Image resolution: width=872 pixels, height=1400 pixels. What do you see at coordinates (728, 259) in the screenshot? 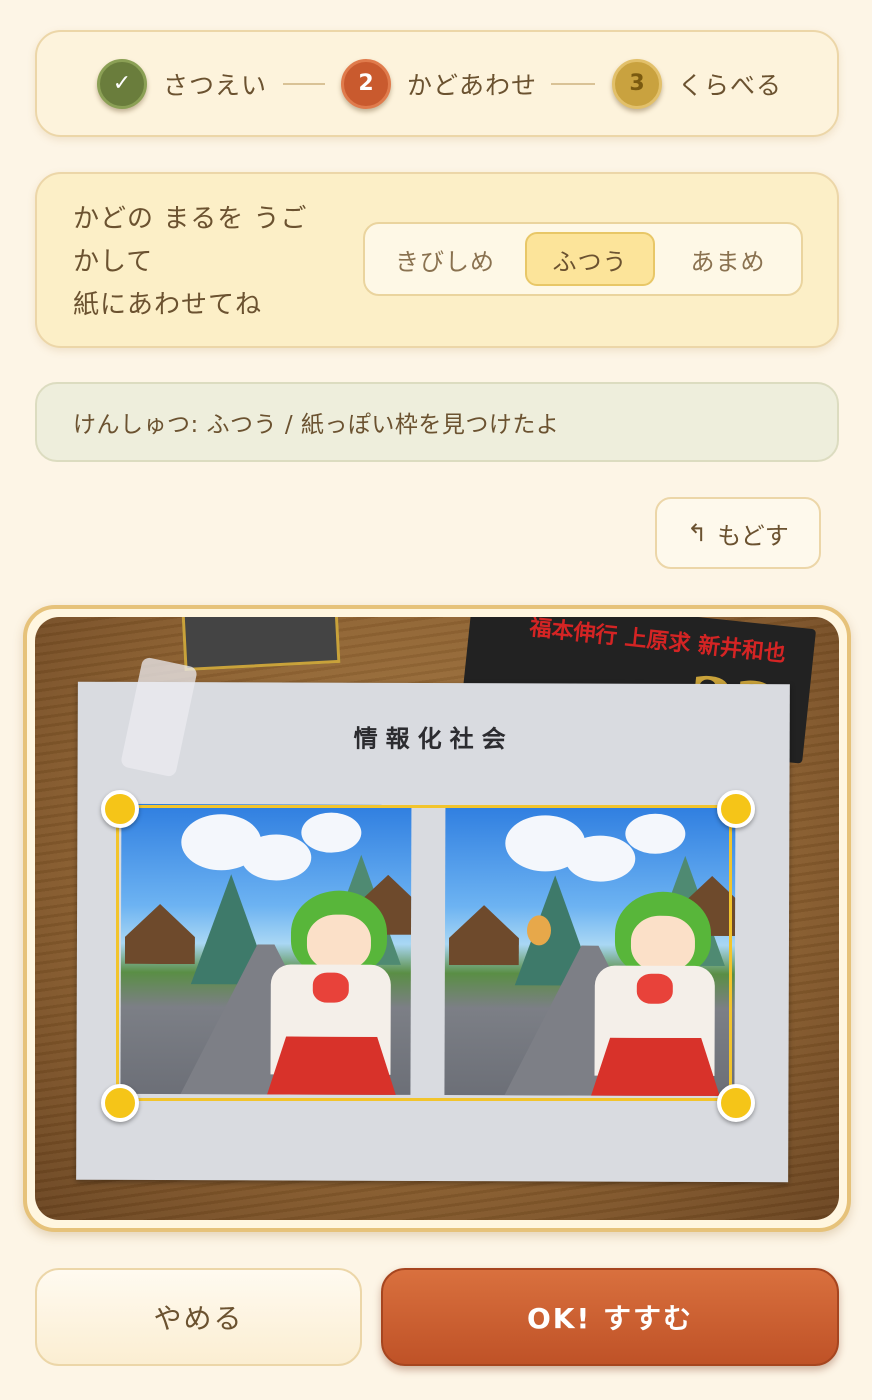
I see `mode-option-lenient: あまめ` at bounding box center [728, 259].